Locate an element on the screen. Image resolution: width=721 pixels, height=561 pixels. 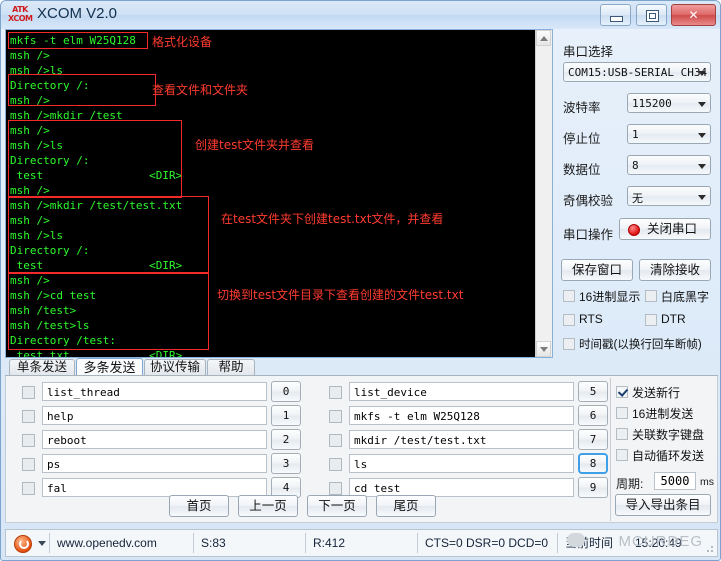
stopbits-value: 1 is located at coordinates (635, 134).